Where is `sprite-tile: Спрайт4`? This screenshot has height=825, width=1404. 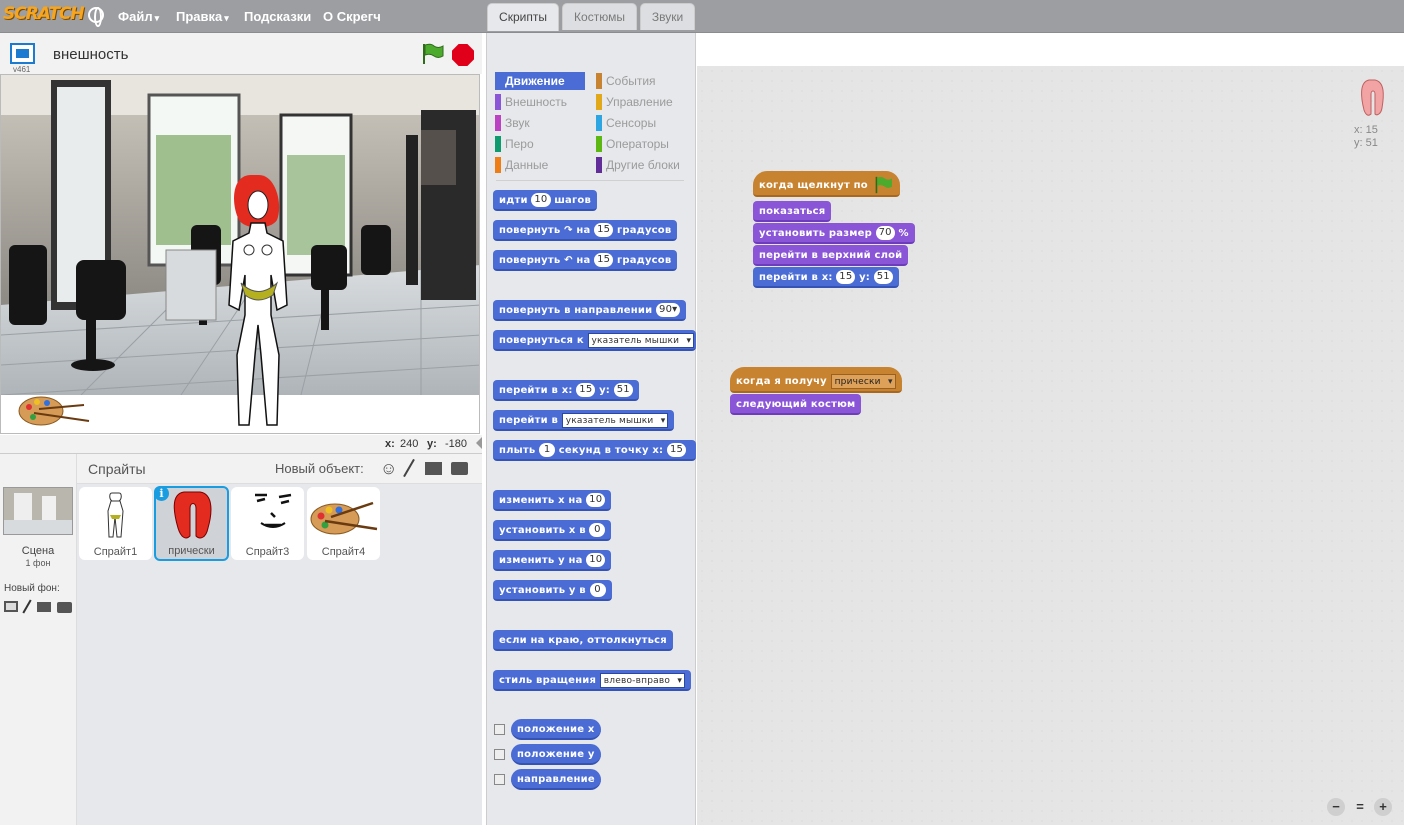 sprite-tile: Спрайт4 is located at coordinates (343, 523).